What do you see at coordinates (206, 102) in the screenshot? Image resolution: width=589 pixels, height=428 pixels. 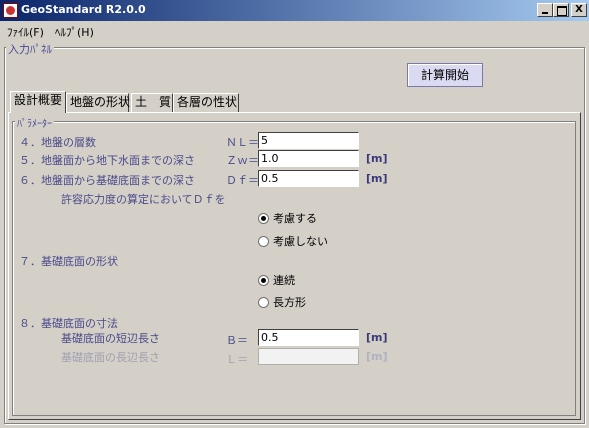 I see `tab-layer-properties: 各層の性状` at bounding box center [206, 102].